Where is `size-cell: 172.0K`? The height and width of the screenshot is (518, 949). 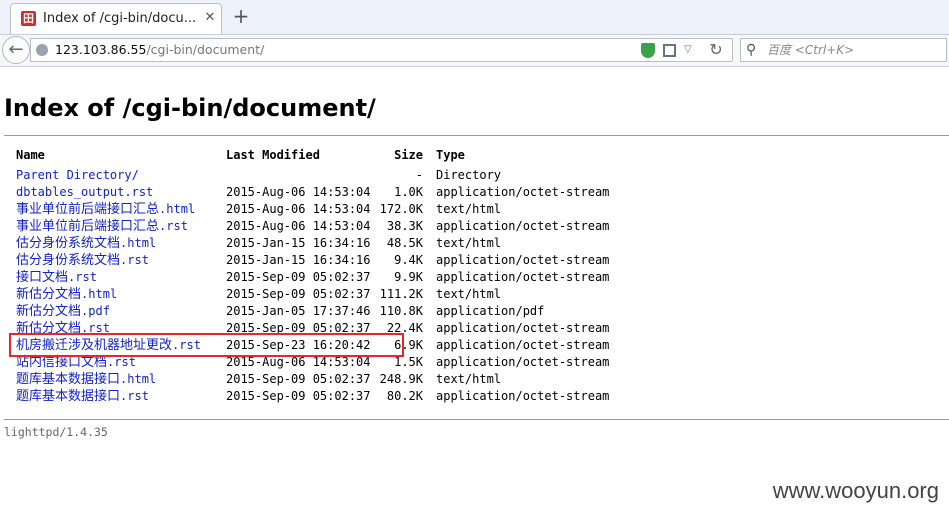 size-cell: 172.0K is located at coordinates (401, 209).